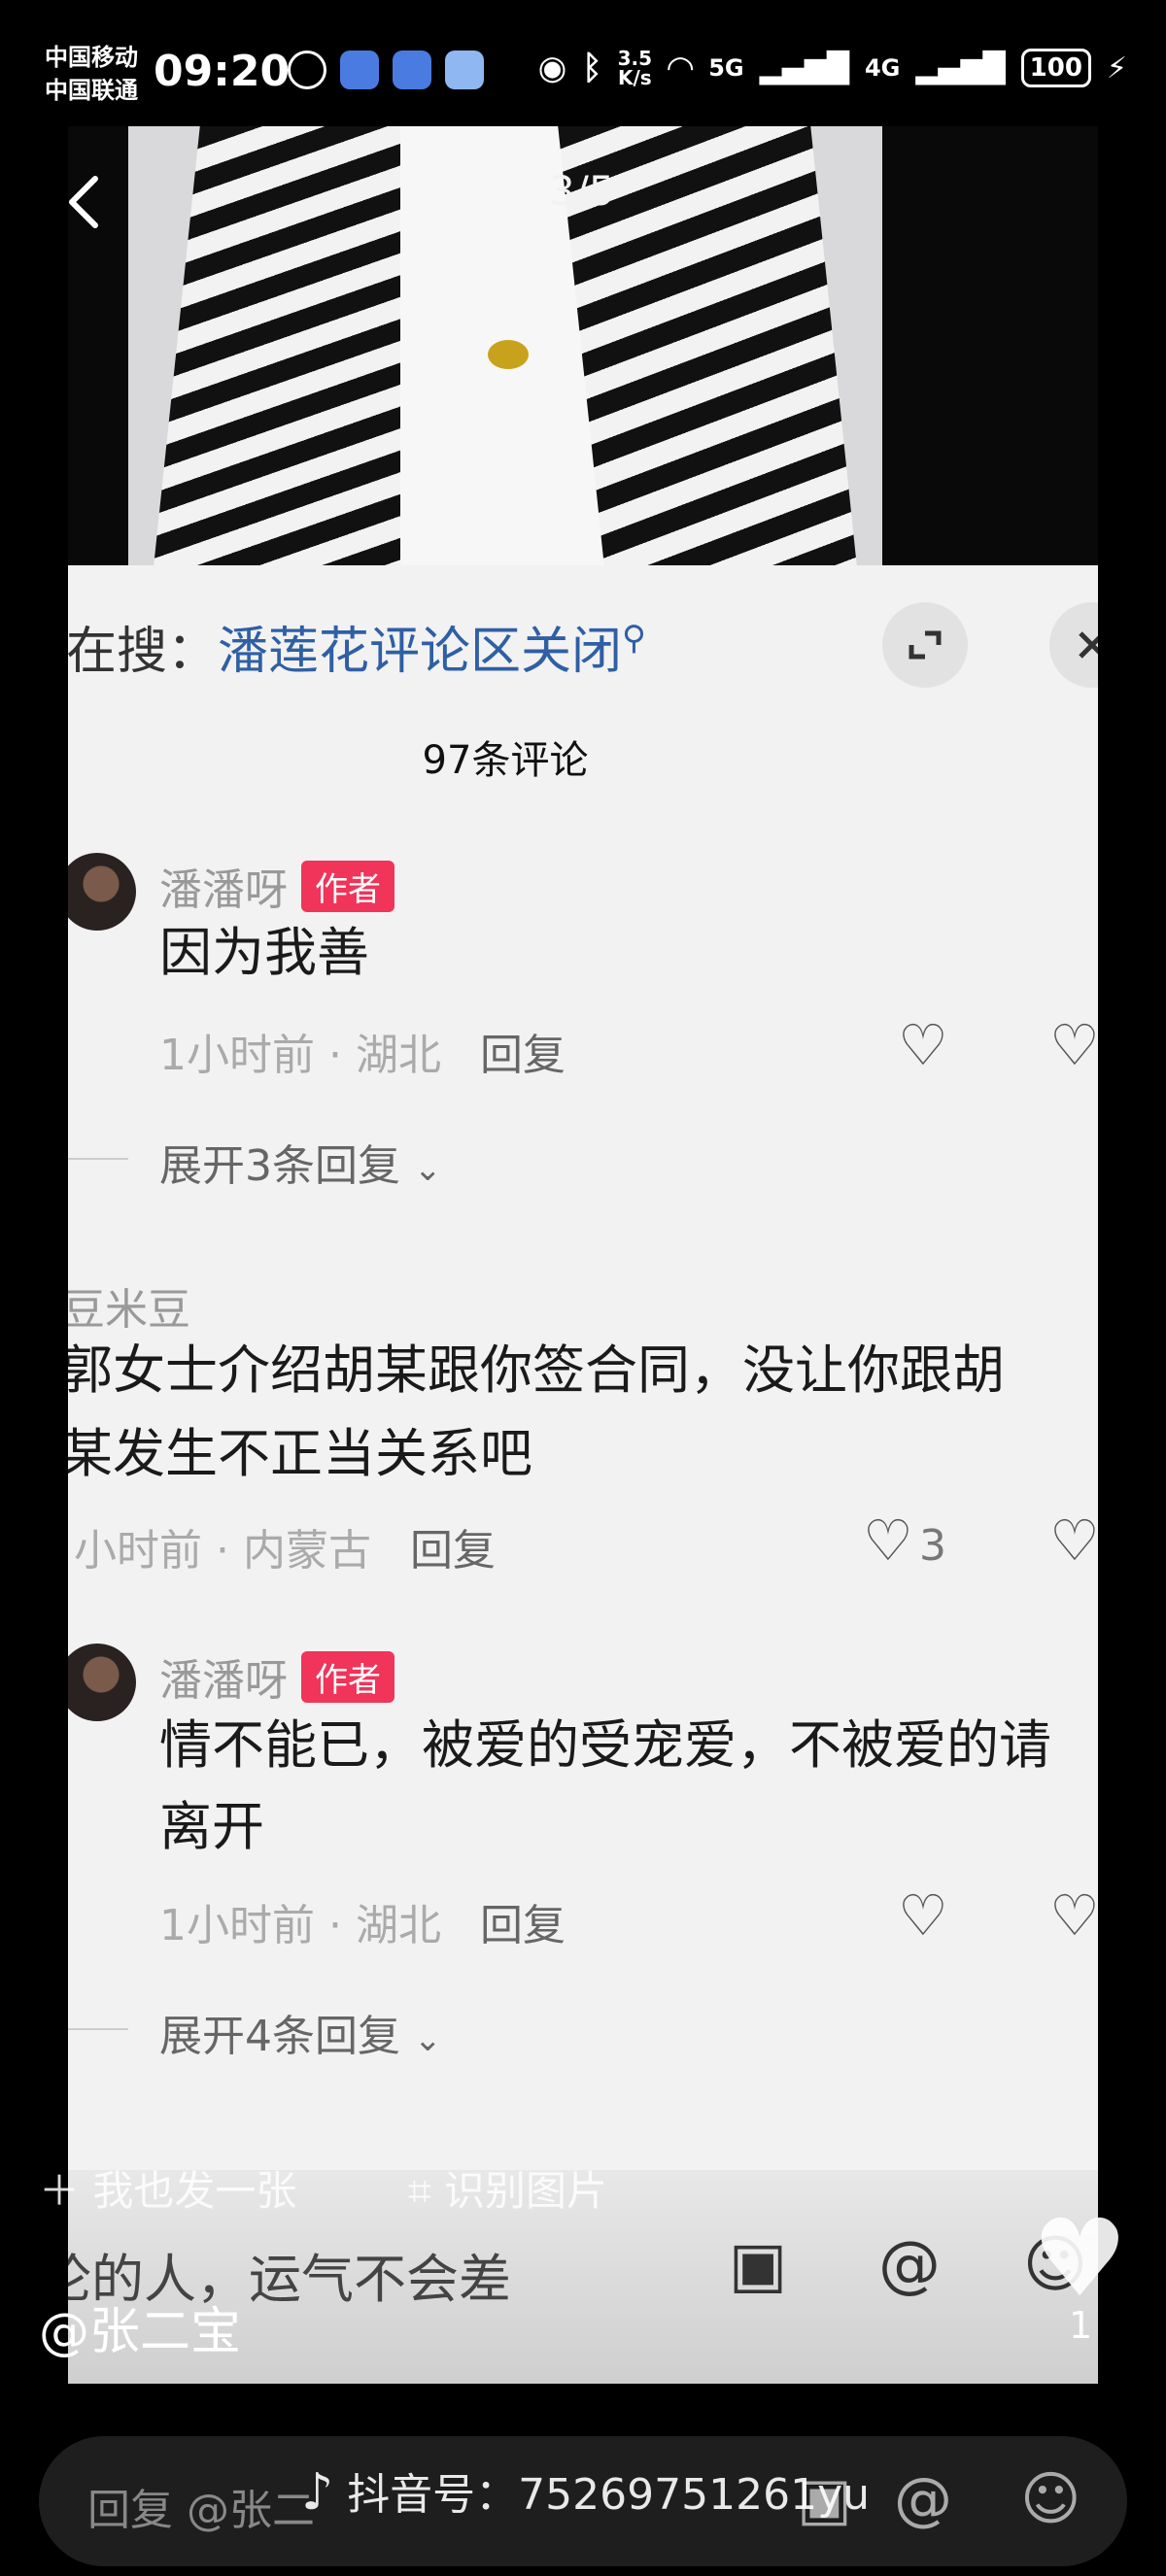 Image resolution: width=1166 pixels, height=2576 pixels. Describe the element at coordinates (1050, 2499) in the screenshot. I see `emoji-icon: ☺` at that location.